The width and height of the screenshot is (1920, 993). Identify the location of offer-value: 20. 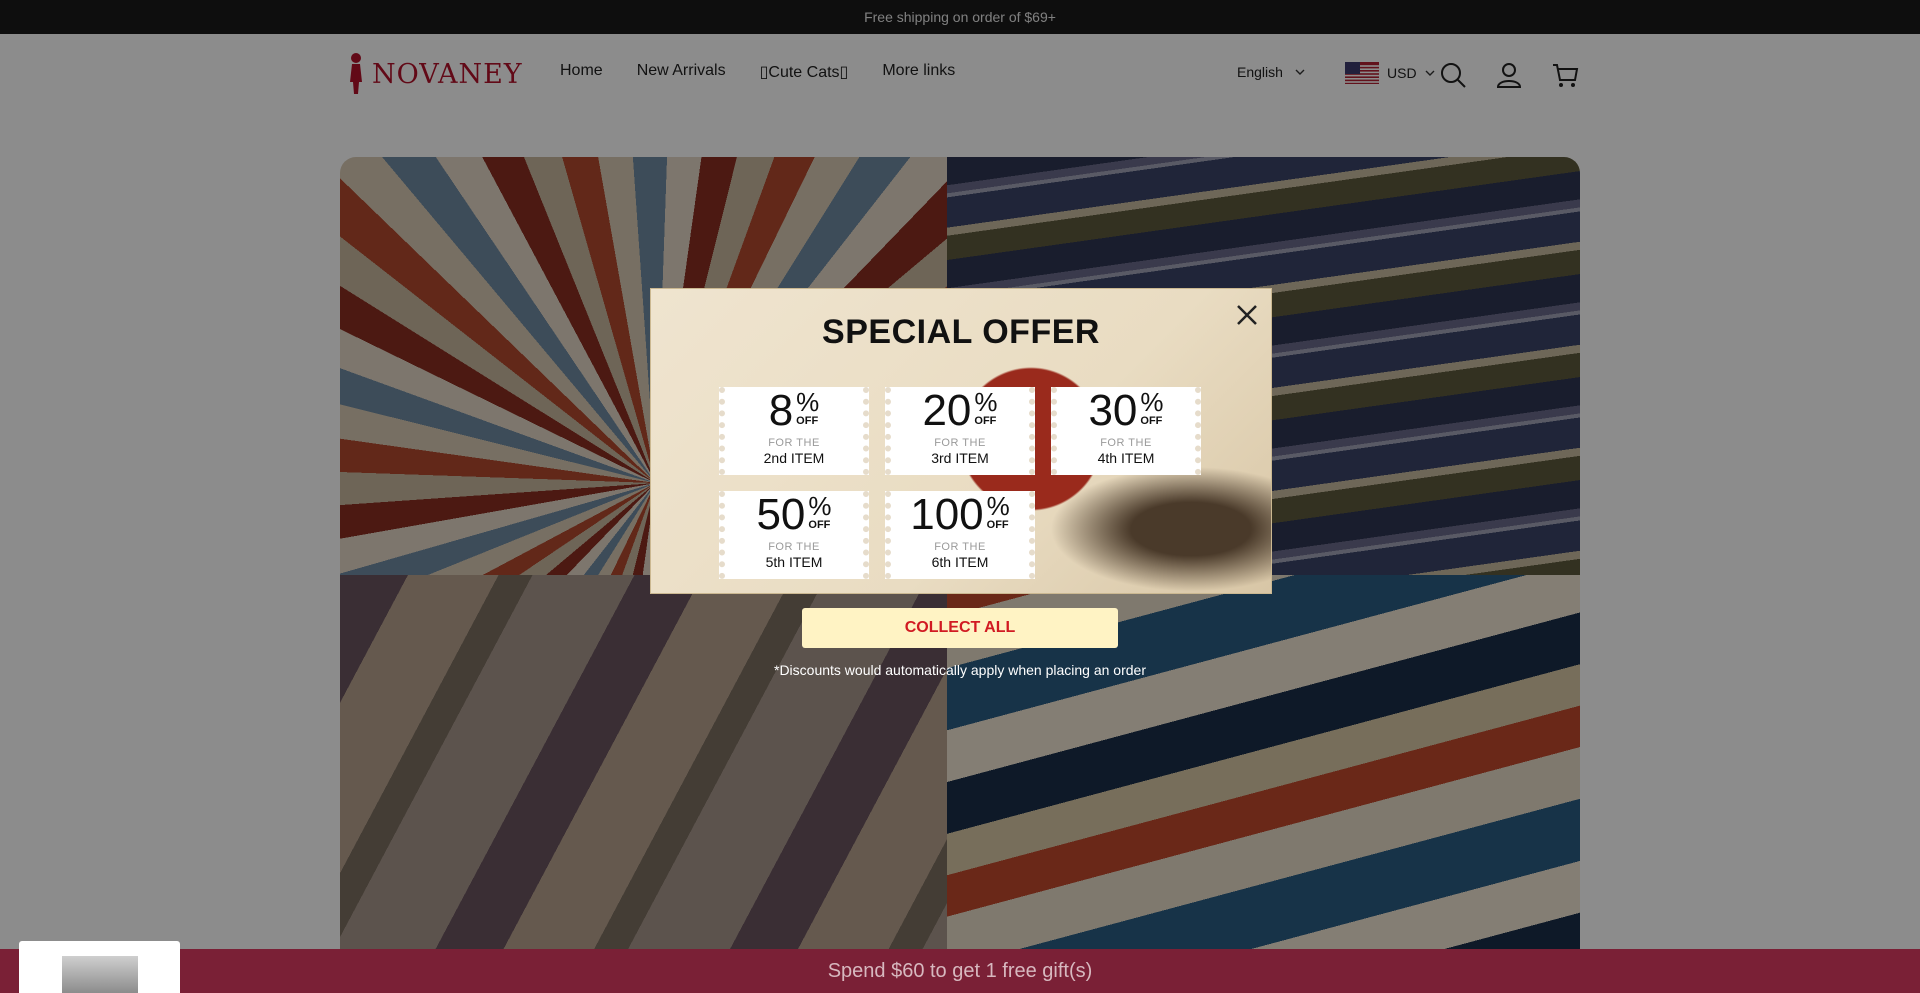
(947, 410).